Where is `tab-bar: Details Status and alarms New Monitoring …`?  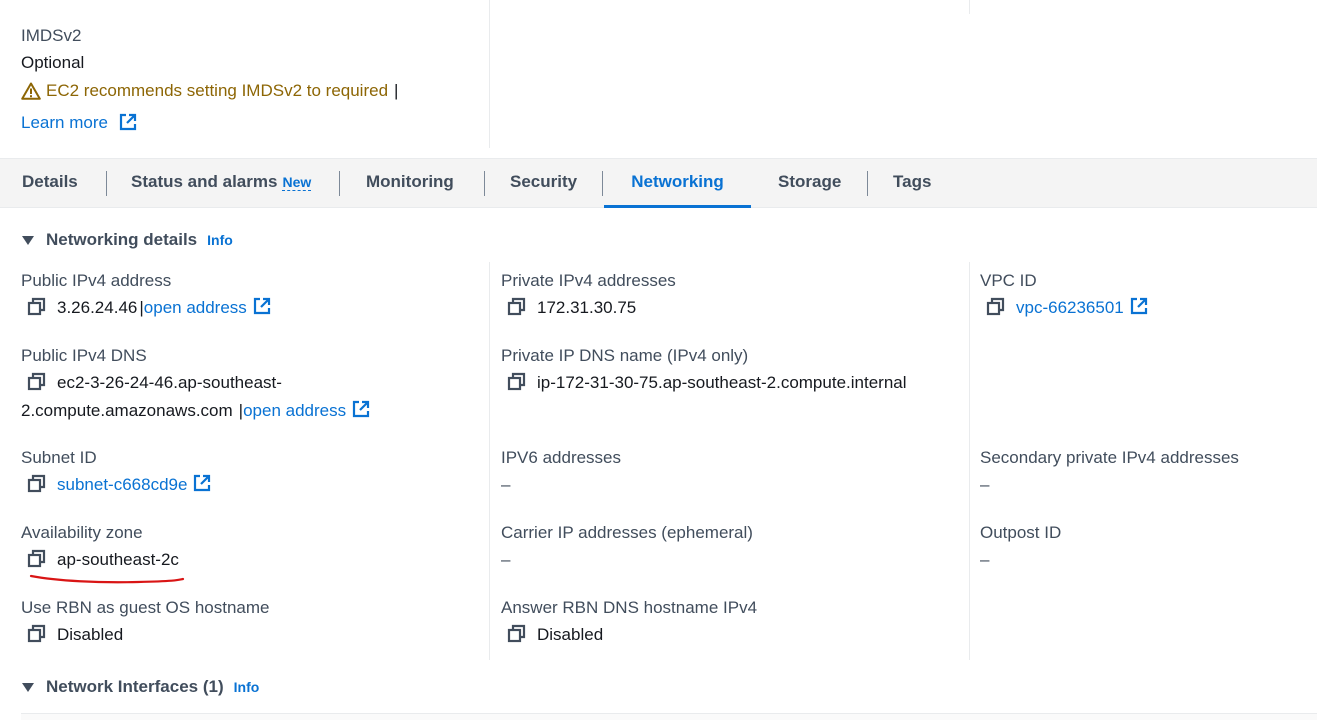
tab-bar: Details Status and alarms New Monitoring … is located at coordinates (658, 183).